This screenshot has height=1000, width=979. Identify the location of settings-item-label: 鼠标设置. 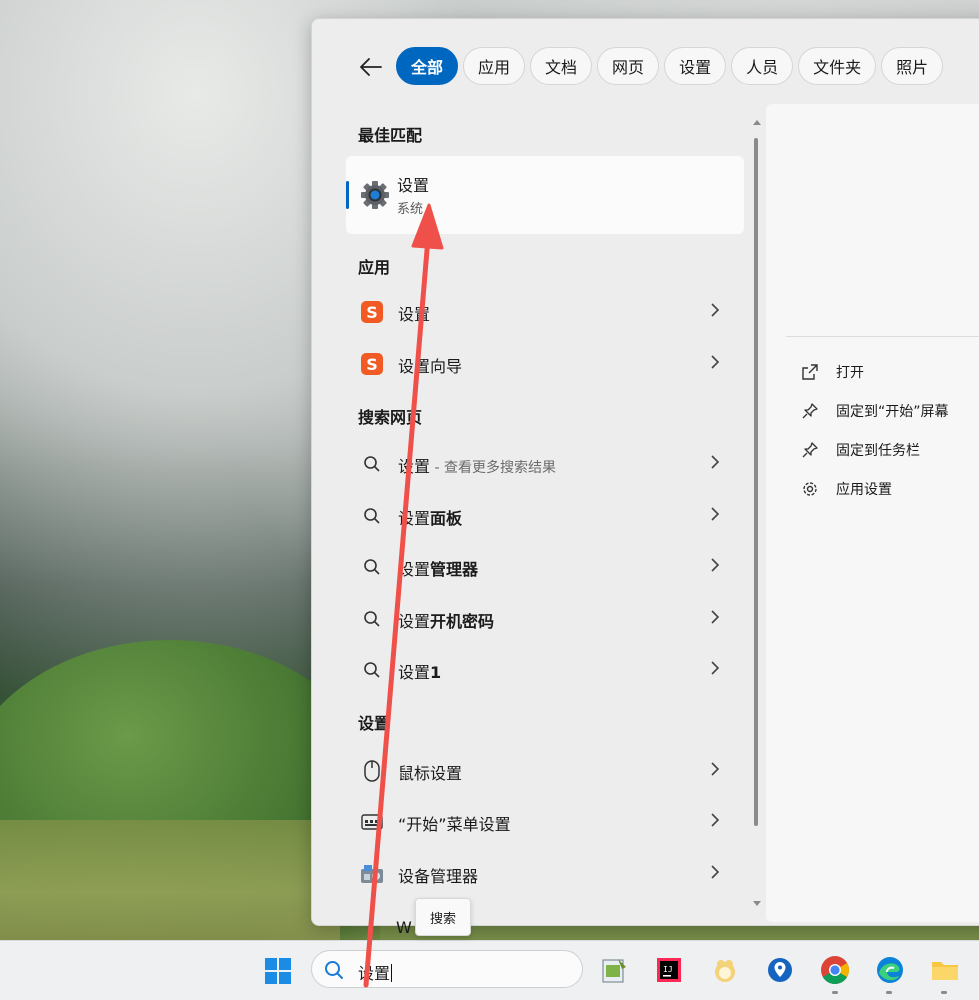
(430, 773).